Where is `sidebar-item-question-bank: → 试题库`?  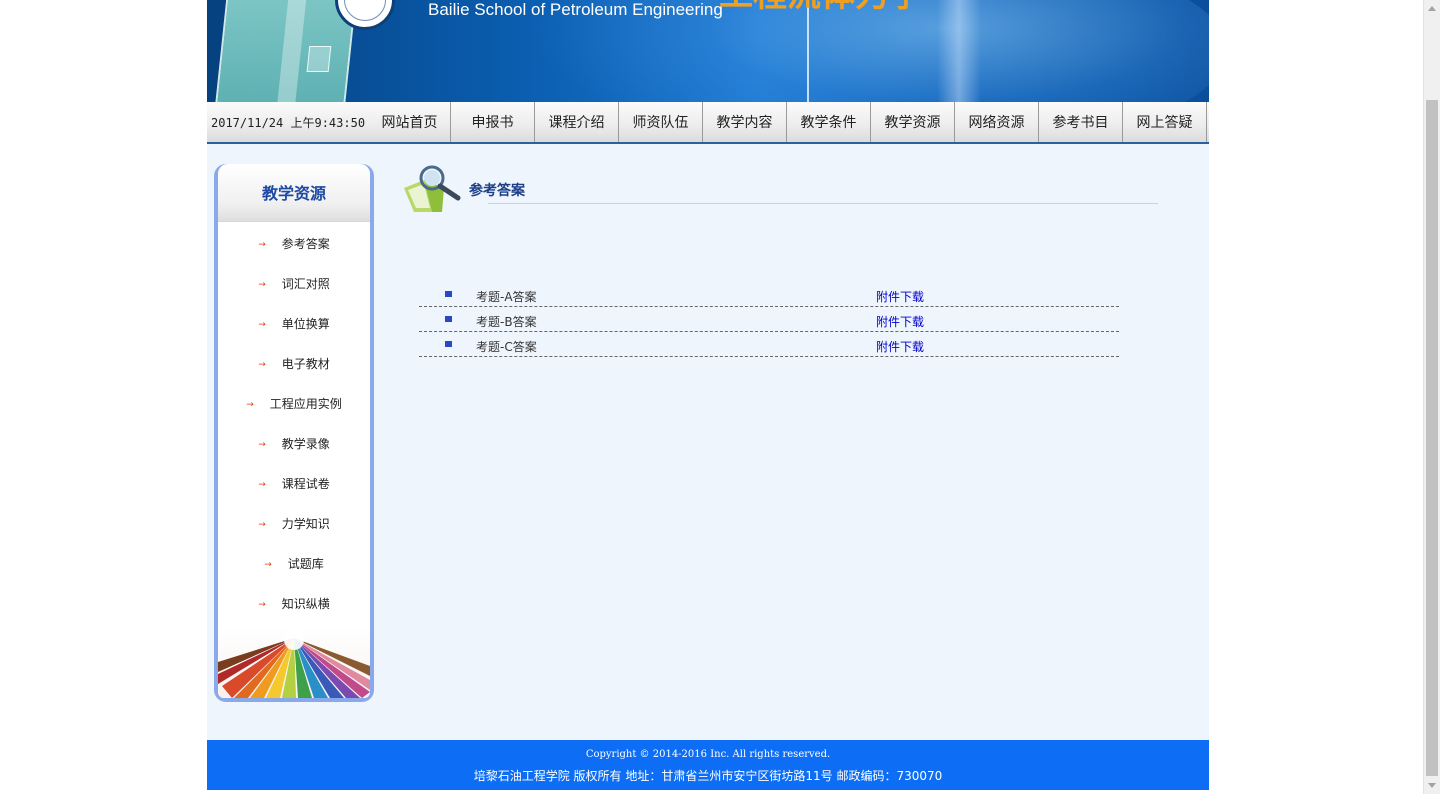
sidebar-item-question-bank: → 试题库 is located at coordinates (294, 564).